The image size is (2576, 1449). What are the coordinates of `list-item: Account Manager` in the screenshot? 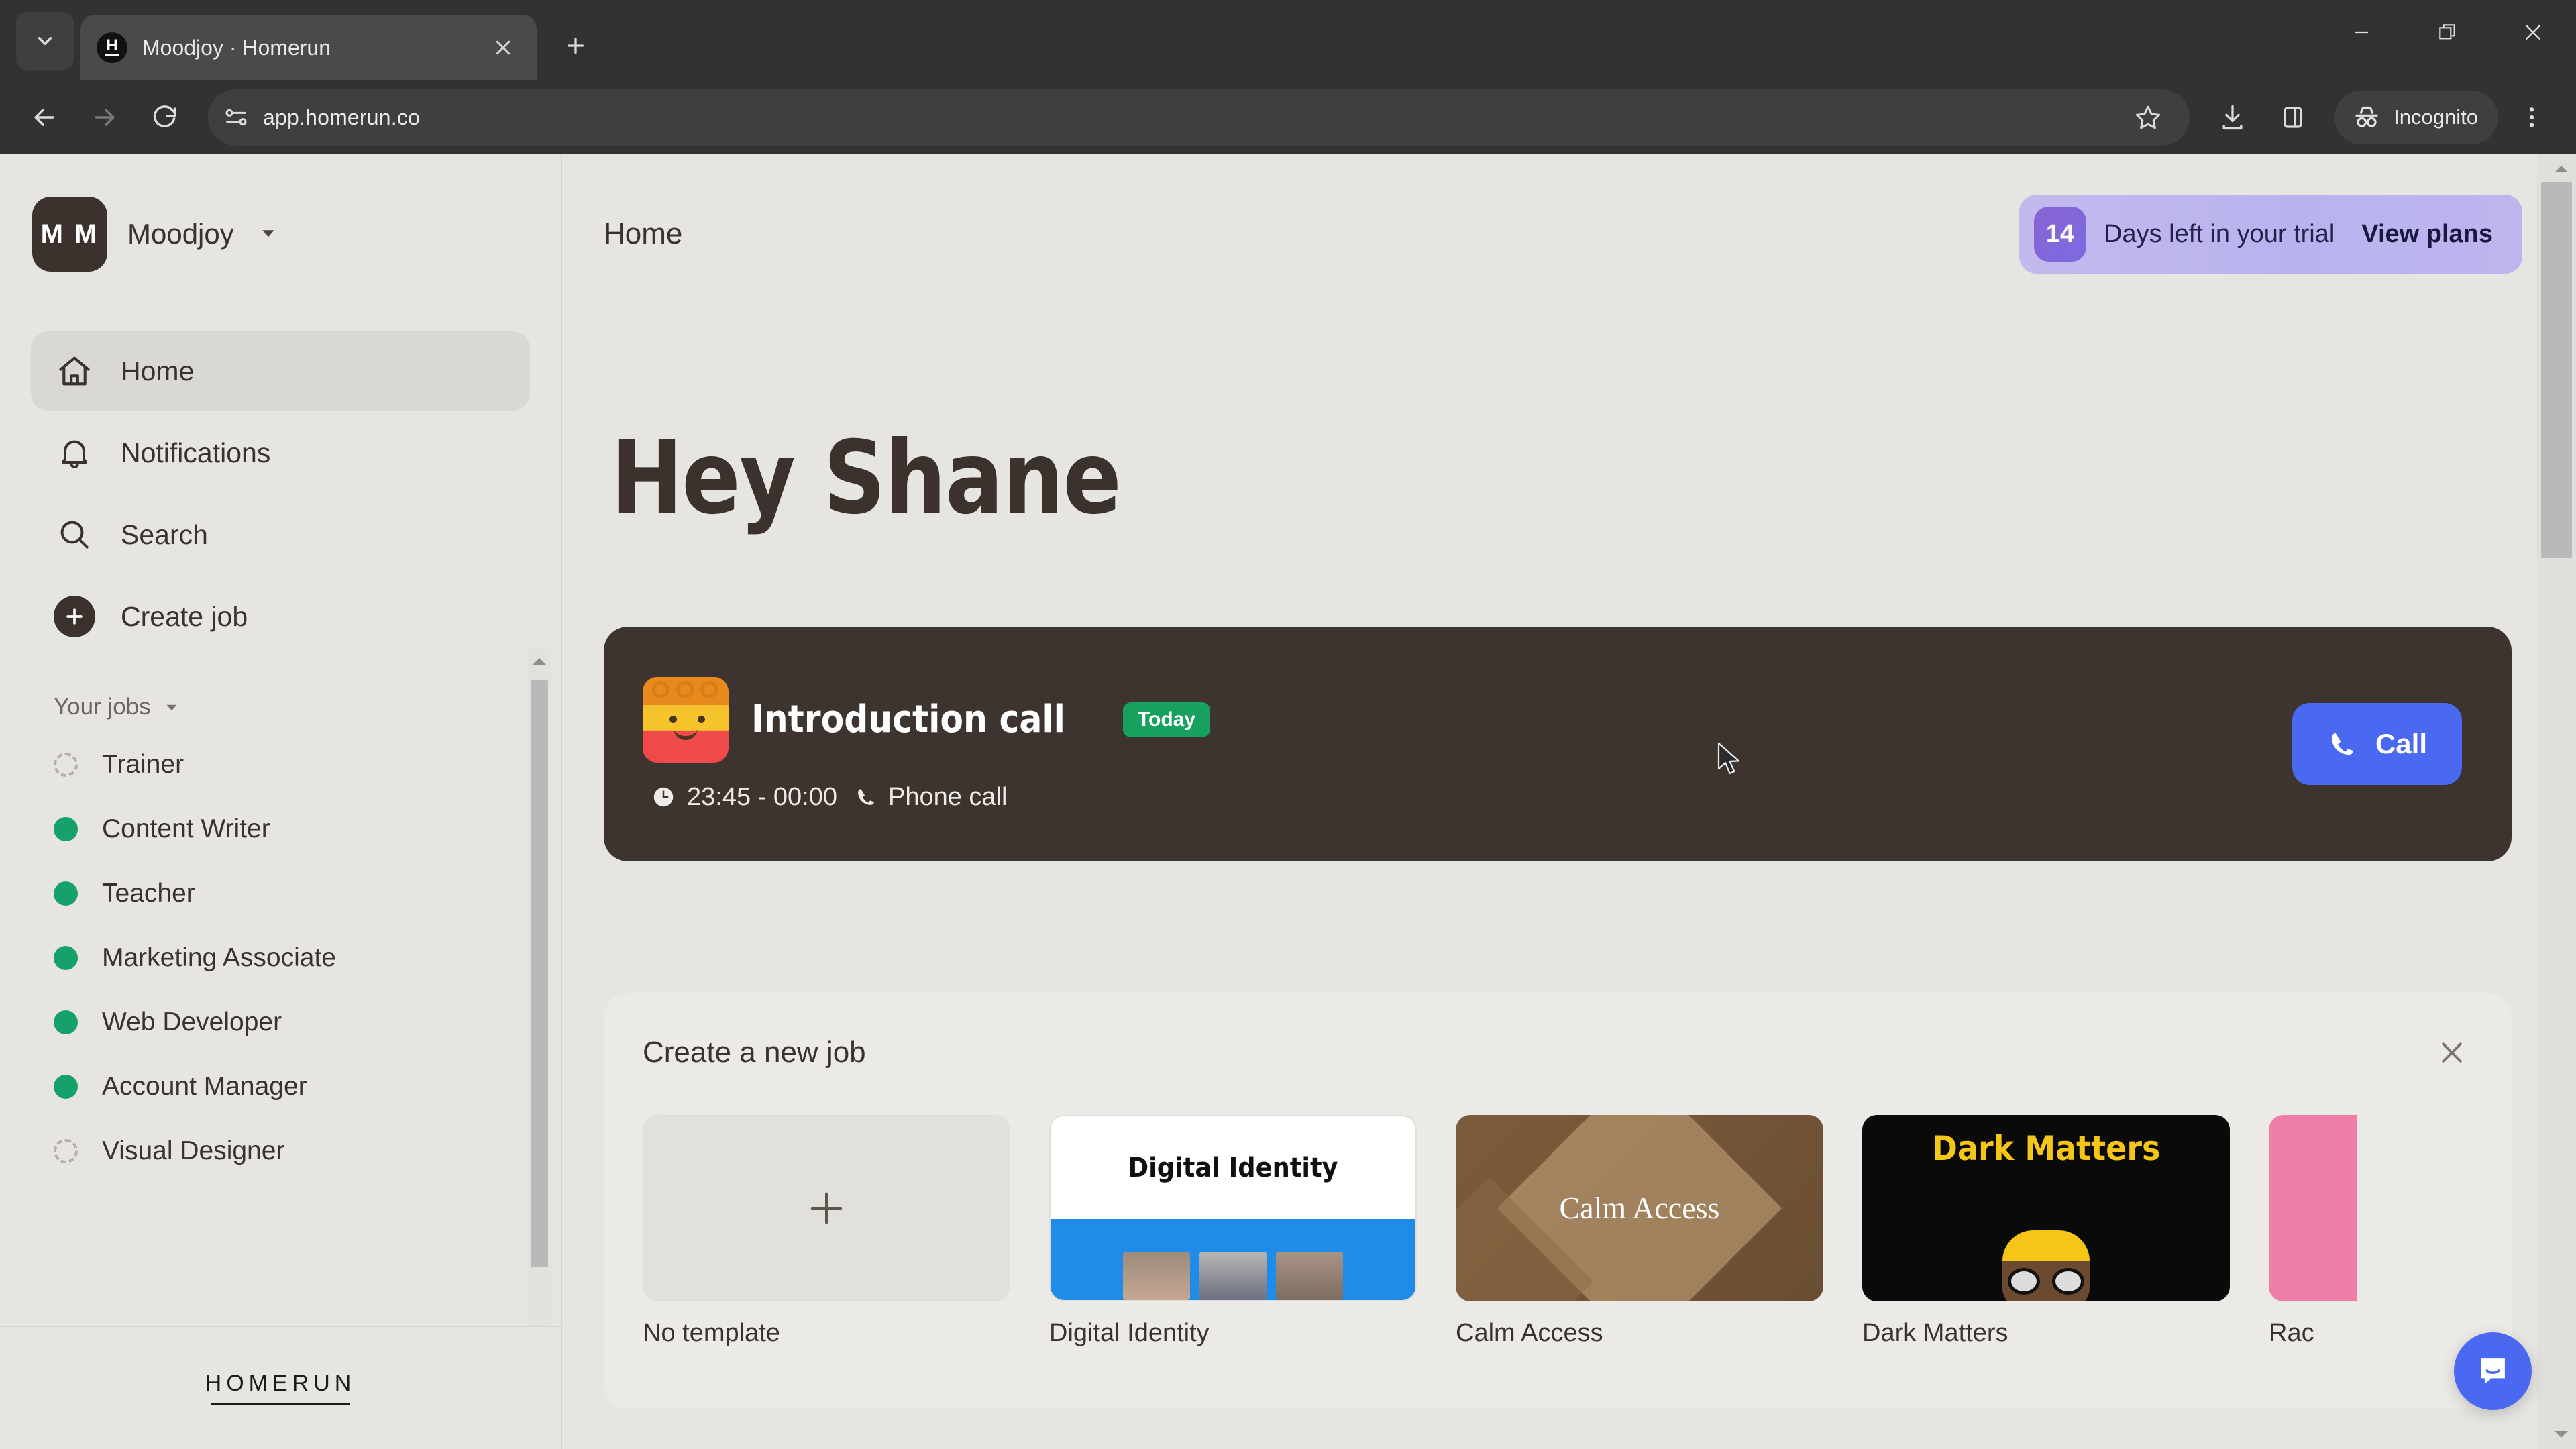 It's located at (280, 1087).